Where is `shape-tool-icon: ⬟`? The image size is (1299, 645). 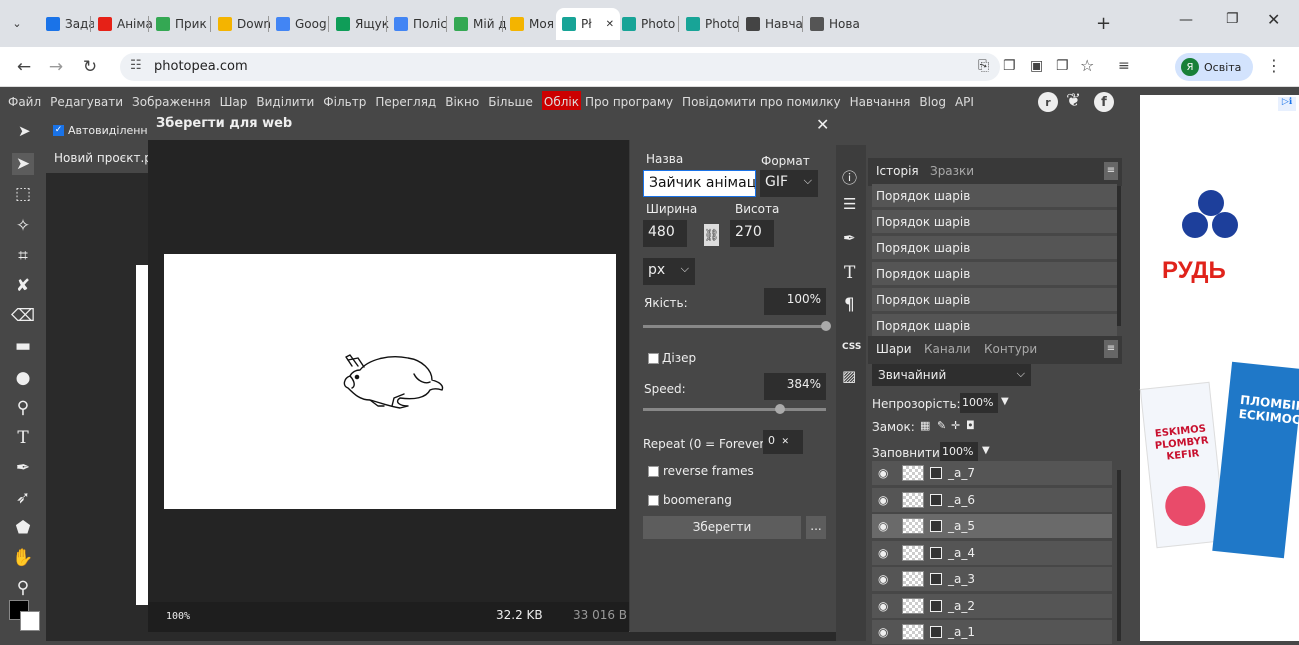
shape-tool-icon: ⬟ is located at coordinates (23, 528).